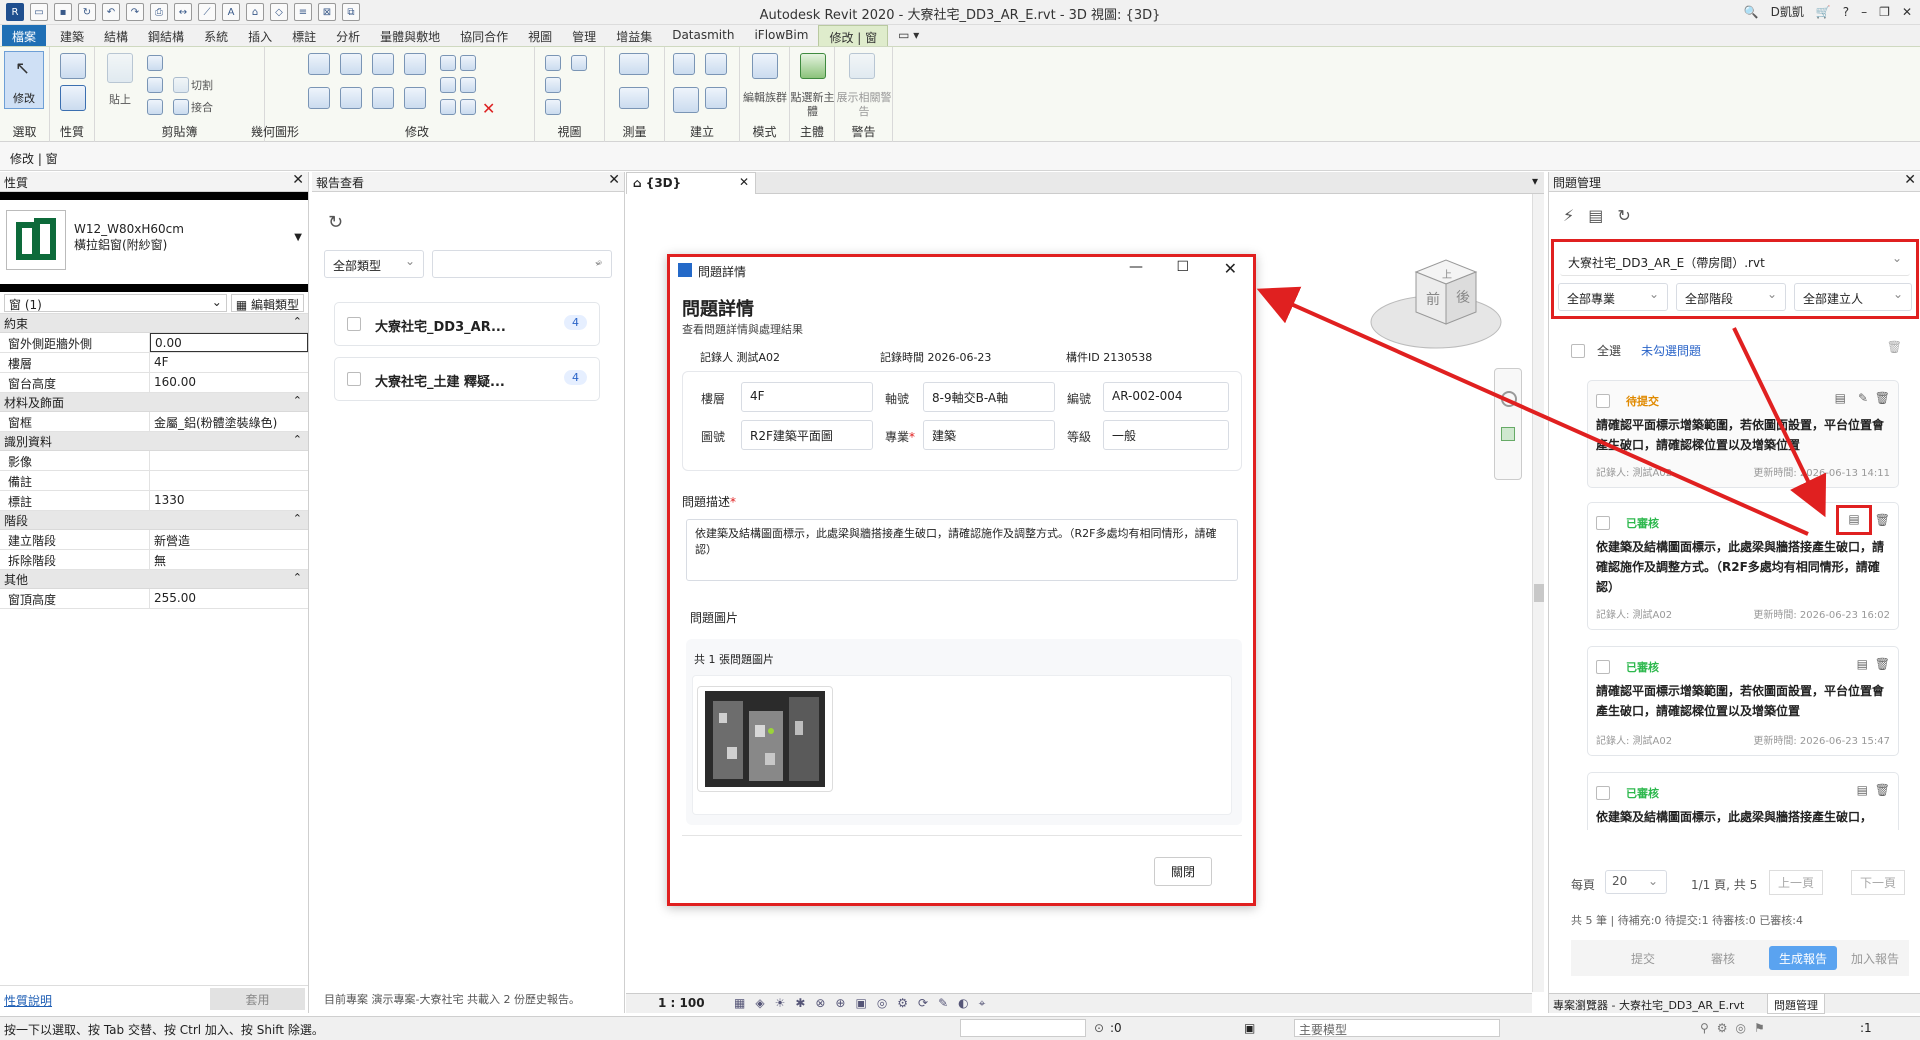  I want to click on report-type-filter: 全部類型, so click(374, 264).